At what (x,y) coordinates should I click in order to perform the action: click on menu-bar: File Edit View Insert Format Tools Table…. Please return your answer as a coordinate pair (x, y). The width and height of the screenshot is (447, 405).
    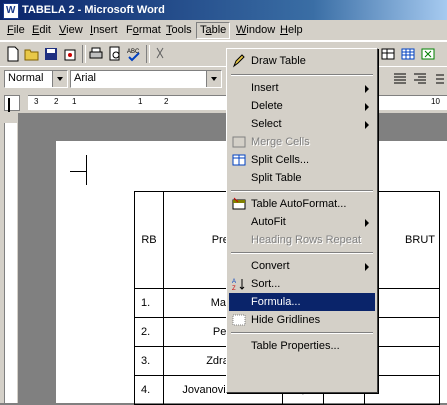
    Looking at the image, I should click on (223, 30).